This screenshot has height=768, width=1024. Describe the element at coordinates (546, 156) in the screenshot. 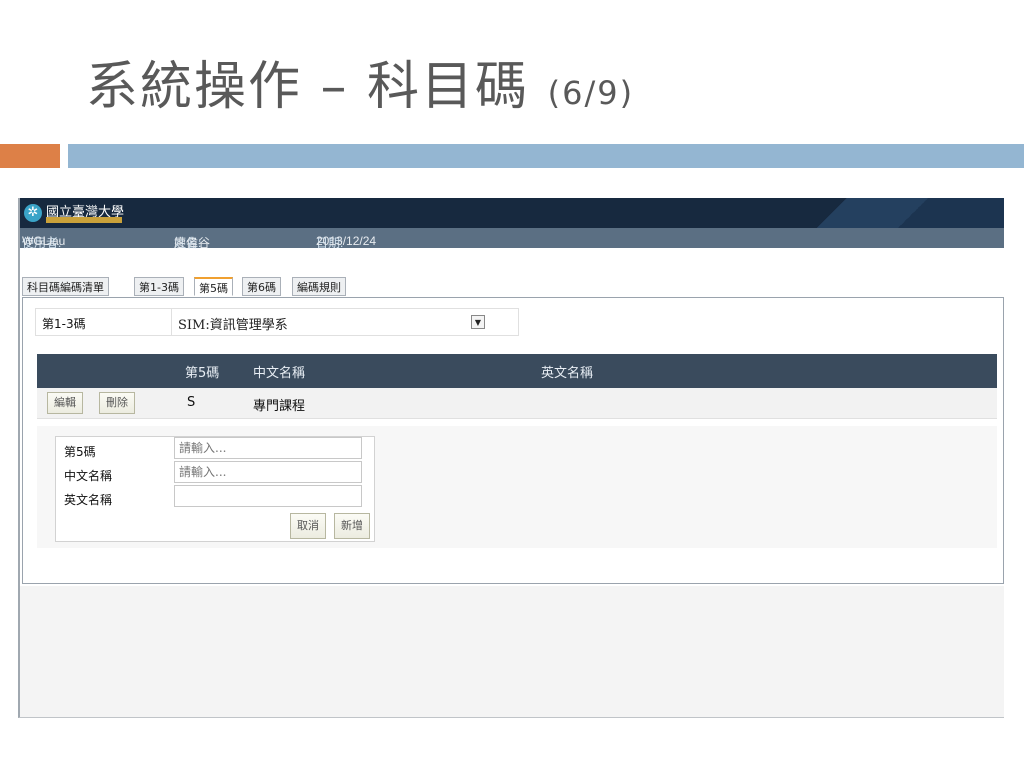

I see `title-accent-blue` at that location.